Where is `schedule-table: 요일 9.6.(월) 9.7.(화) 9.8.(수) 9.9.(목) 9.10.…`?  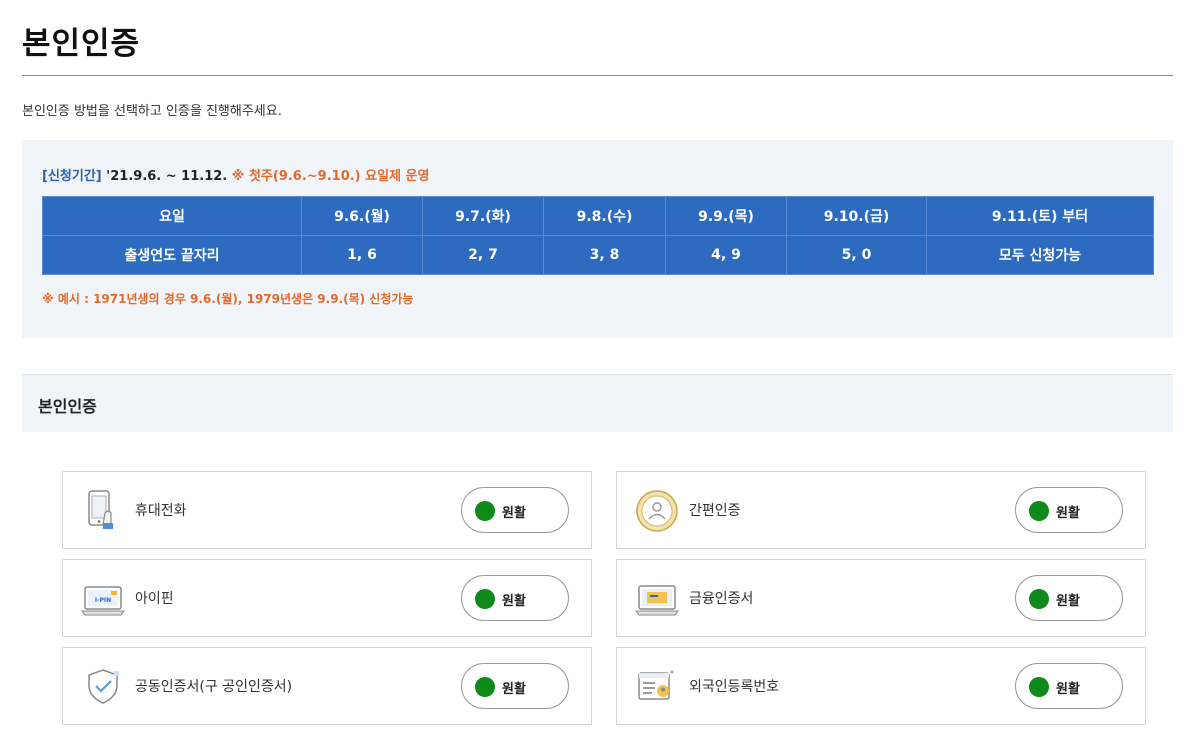
schedule-table: 요일 9.6.(월) 9.7.(화) 9.8.(수) 9.9.(목) 9.10.… is located at coordinates (598, 235).